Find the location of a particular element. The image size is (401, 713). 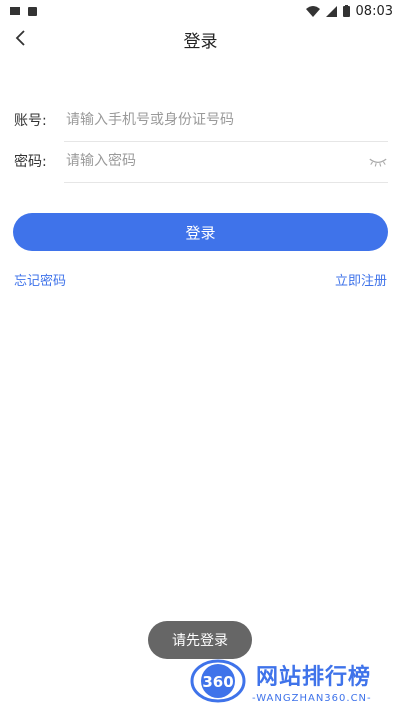

watermark: 360 网站排行榜 -WANGZHAN360.CN- is located at coordinates (295, 684).